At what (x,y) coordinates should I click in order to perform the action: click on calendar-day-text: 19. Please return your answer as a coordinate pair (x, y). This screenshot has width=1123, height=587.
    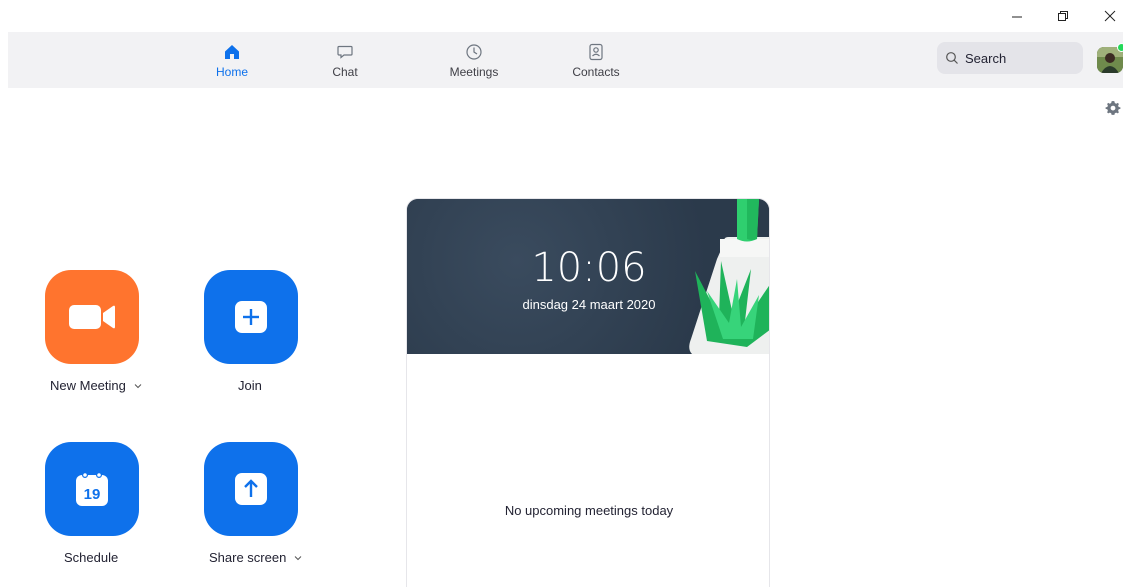
    Looking at the image, I should click on (92, 494).